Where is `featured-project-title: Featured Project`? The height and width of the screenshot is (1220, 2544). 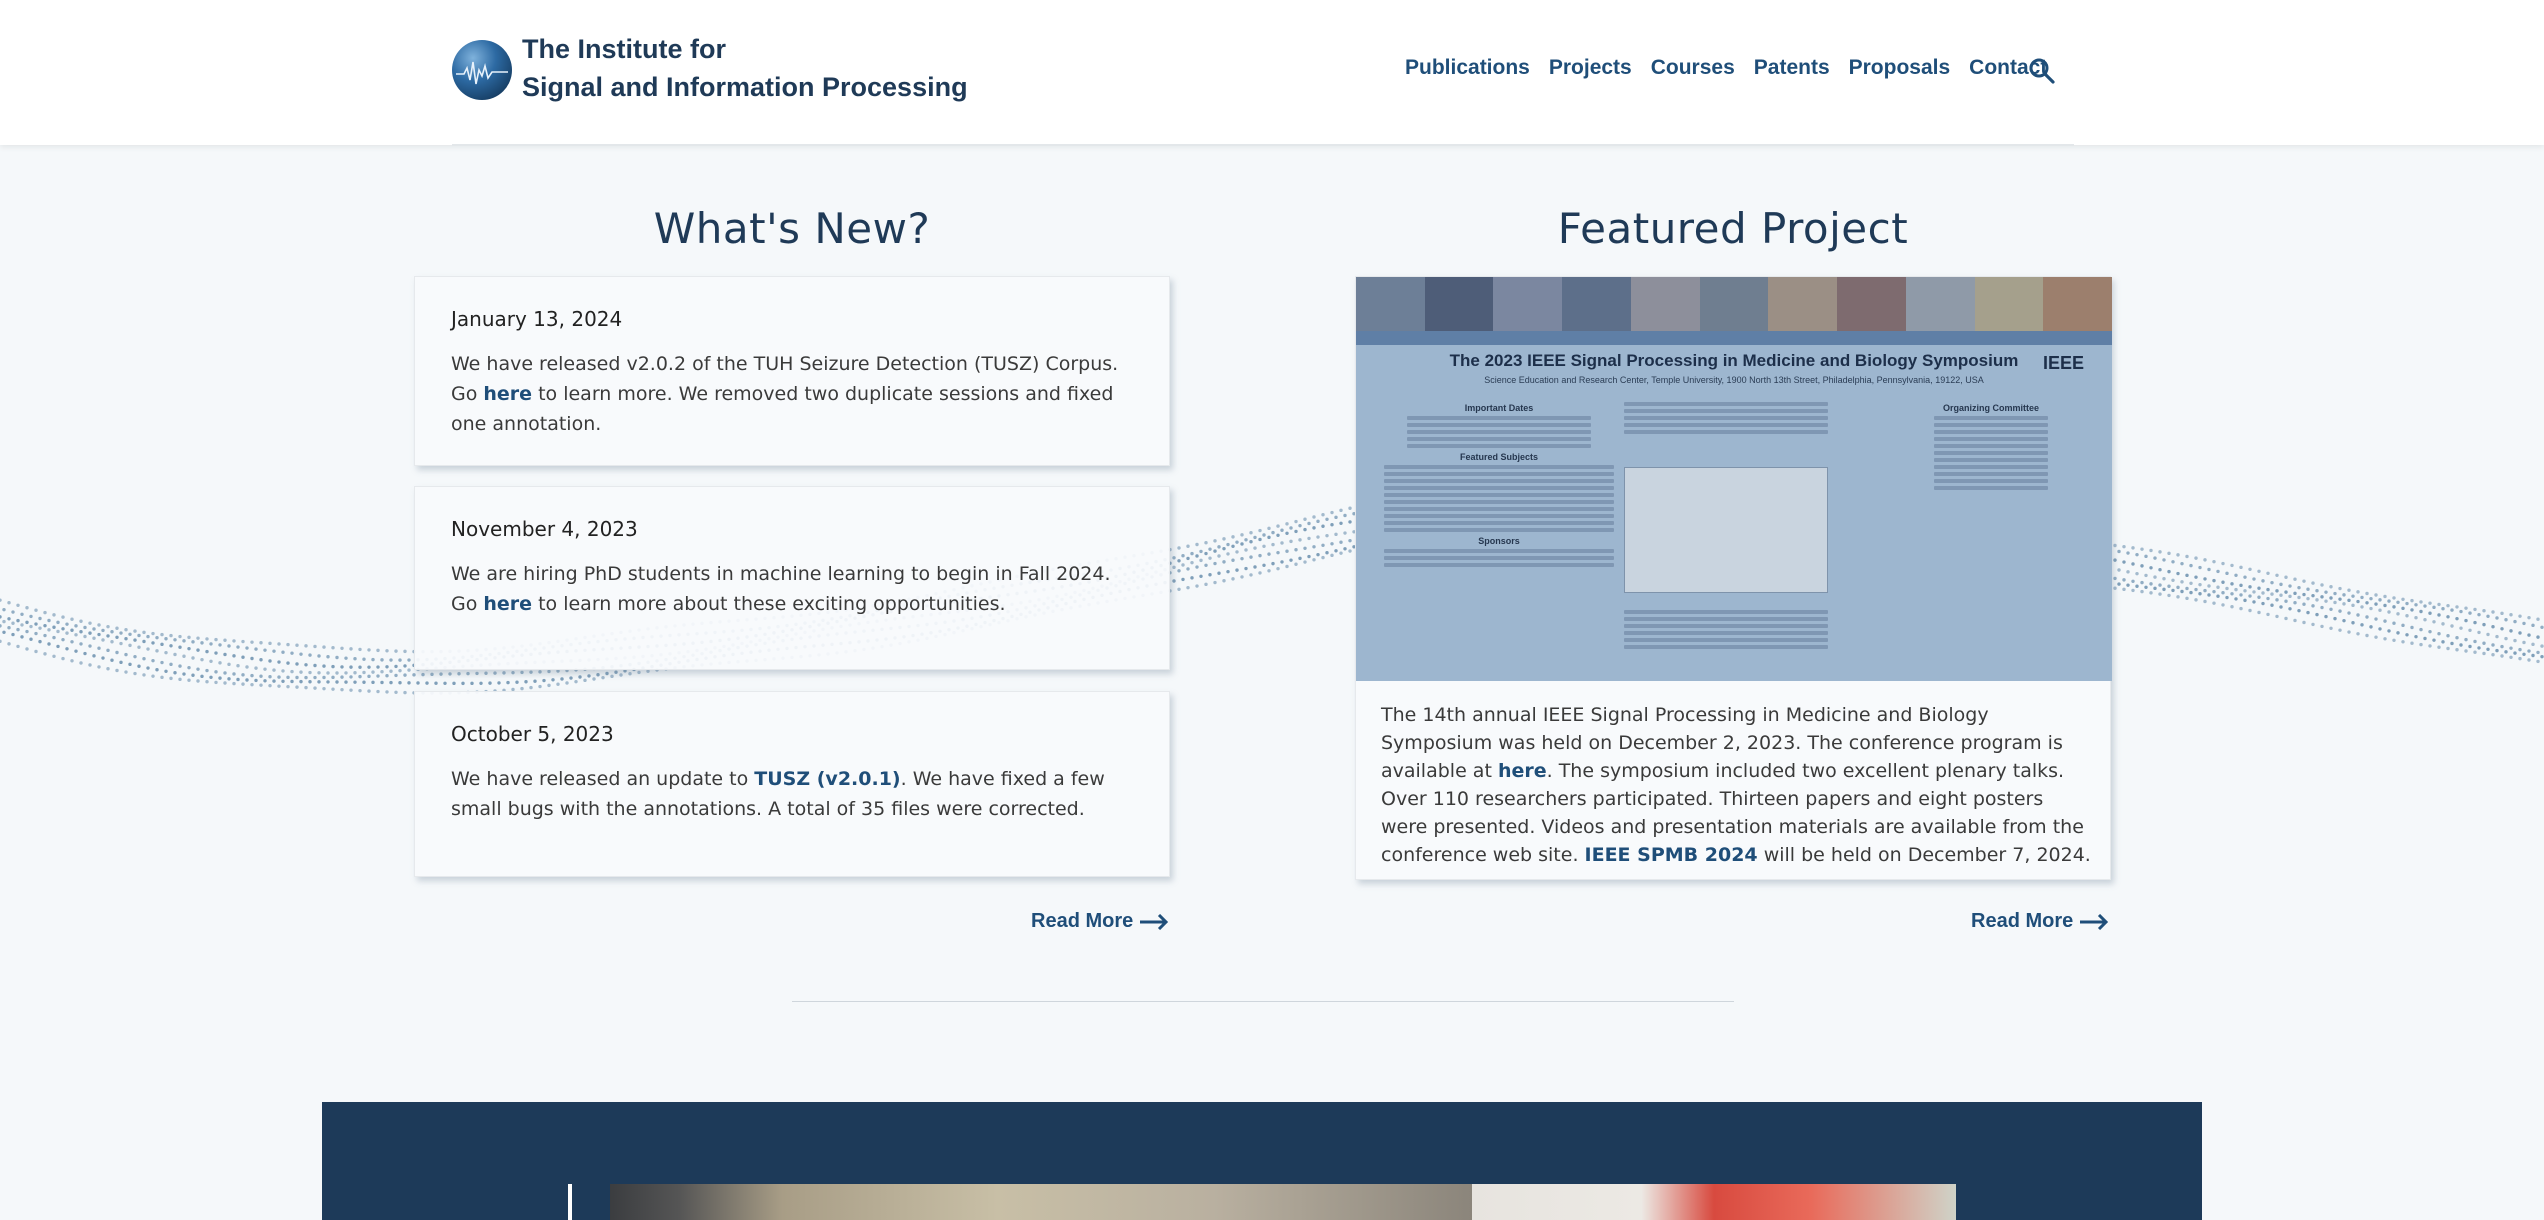
featured-project-title: Featured Project is located at coordinates (1733, 228).